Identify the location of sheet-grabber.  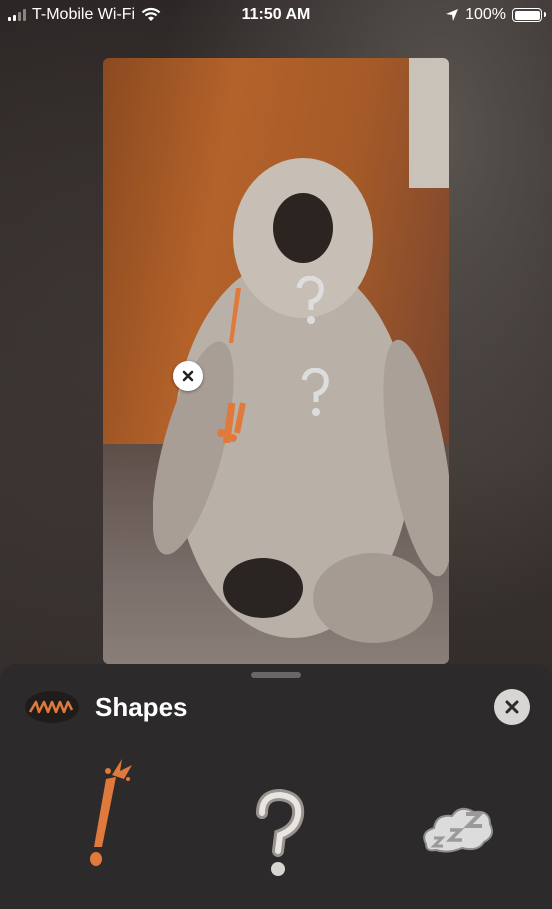
(276, 675).